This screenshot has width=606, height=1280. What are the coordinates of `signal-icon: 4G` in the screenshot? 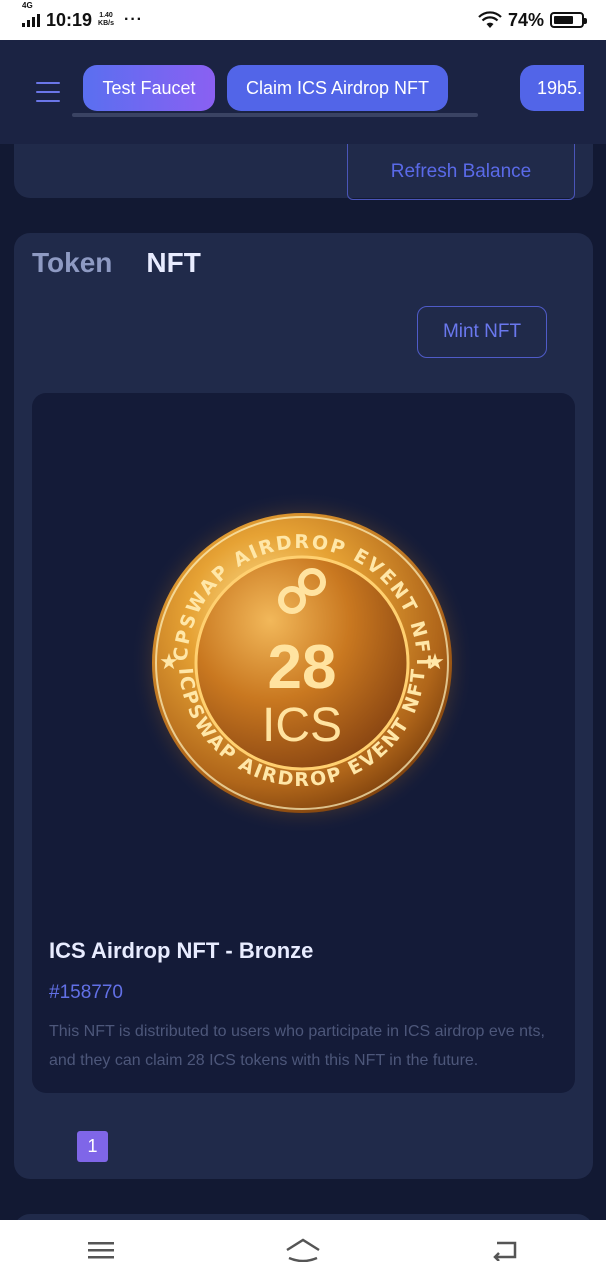 It's located at (31, 14).